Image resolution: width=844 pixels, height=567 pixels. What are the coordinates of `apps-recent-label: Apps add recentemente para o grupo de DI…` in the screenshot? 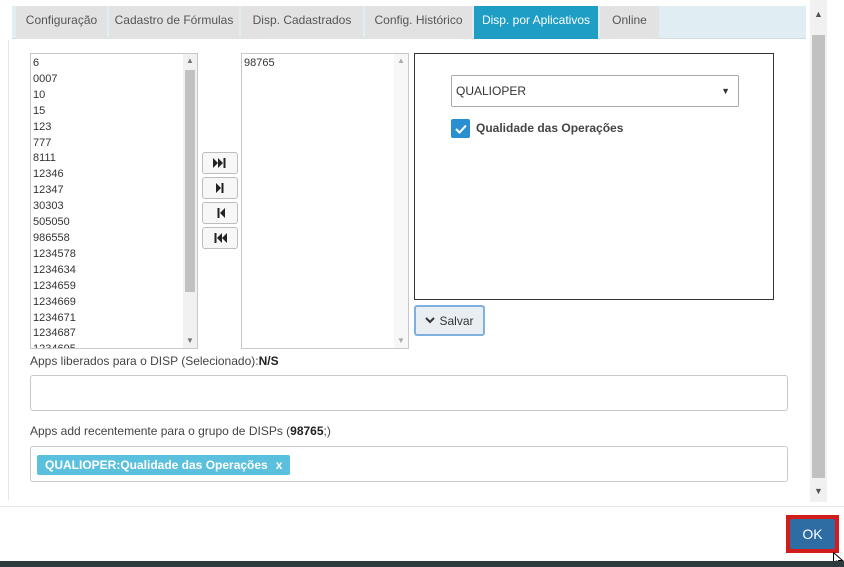 It's located at (180, 431).